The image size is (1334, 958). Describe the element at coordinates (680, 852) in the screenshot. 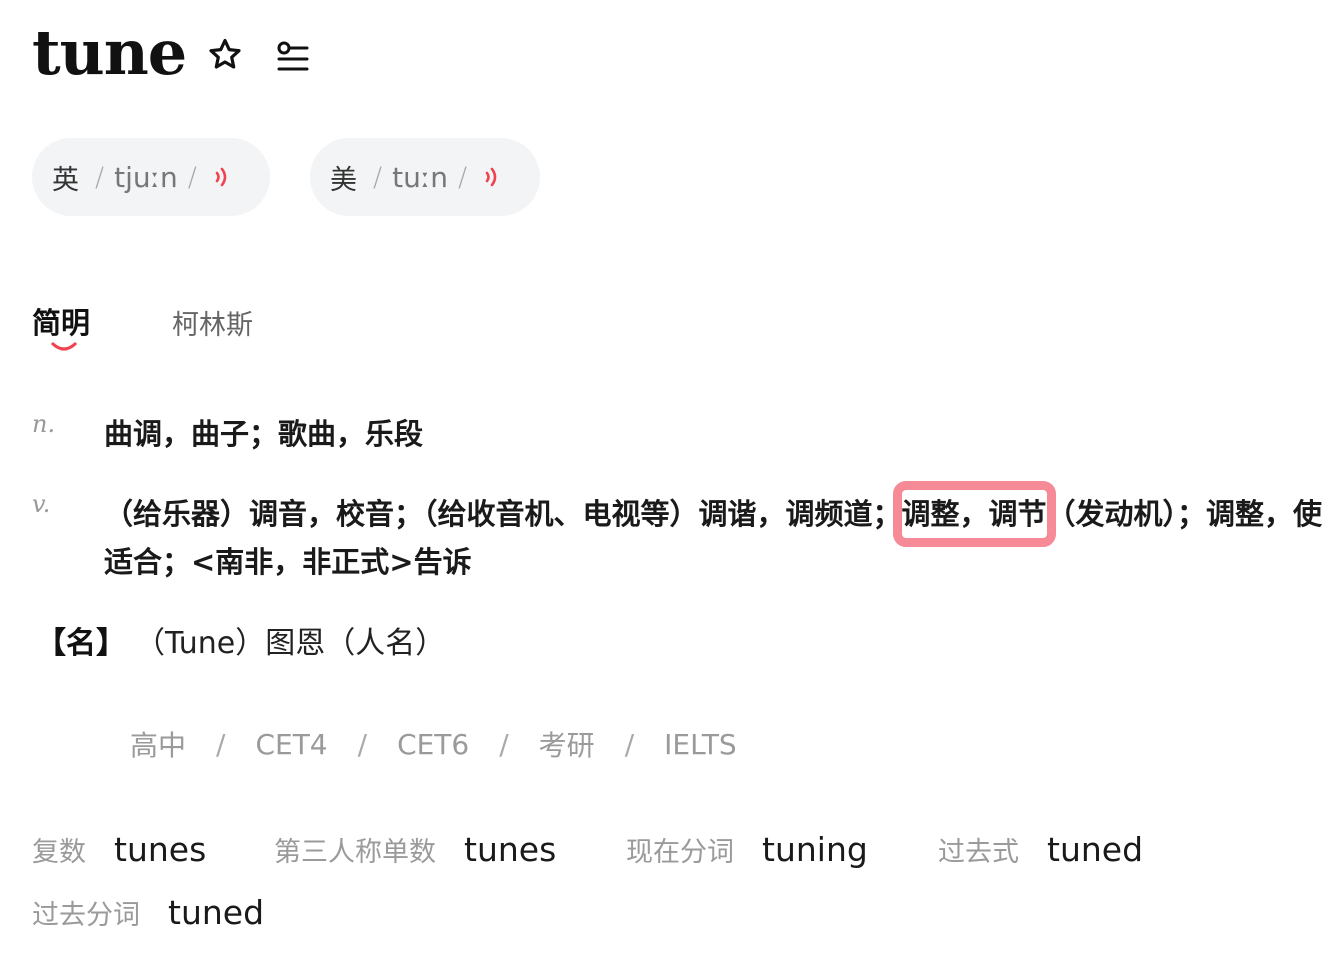

I see `inflection-label: 现在分词` at that location.